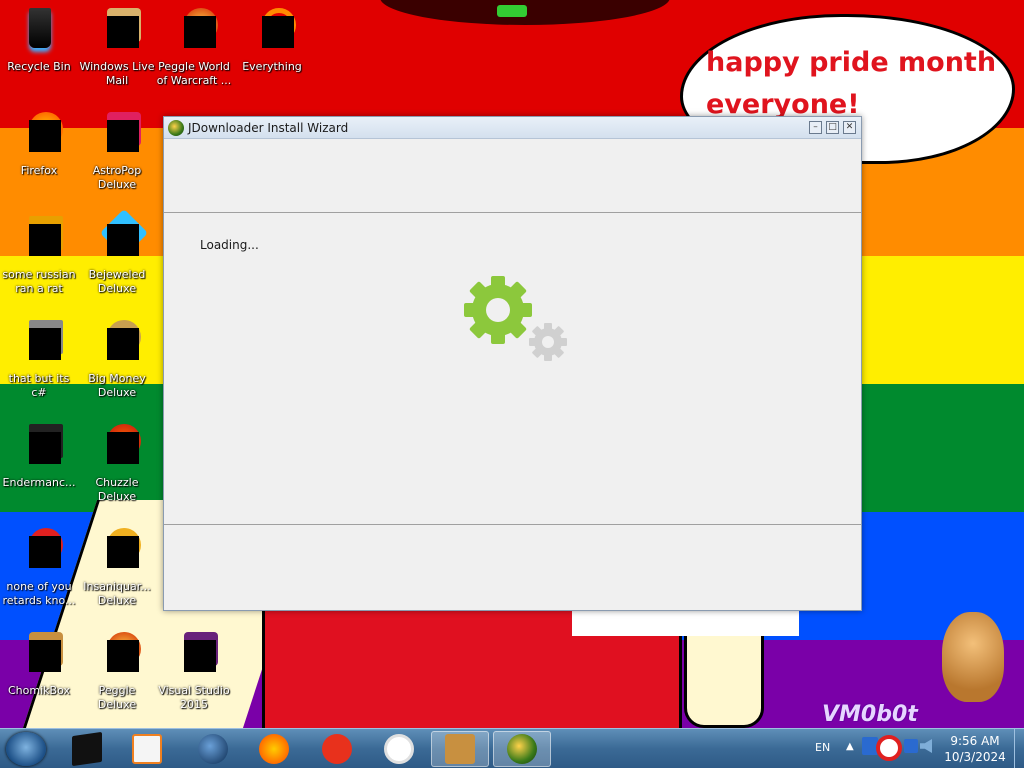 The image size is (1024, 768). I want to click on desktop-icon-chomikbox: ChomikBox, so click(39, 665).